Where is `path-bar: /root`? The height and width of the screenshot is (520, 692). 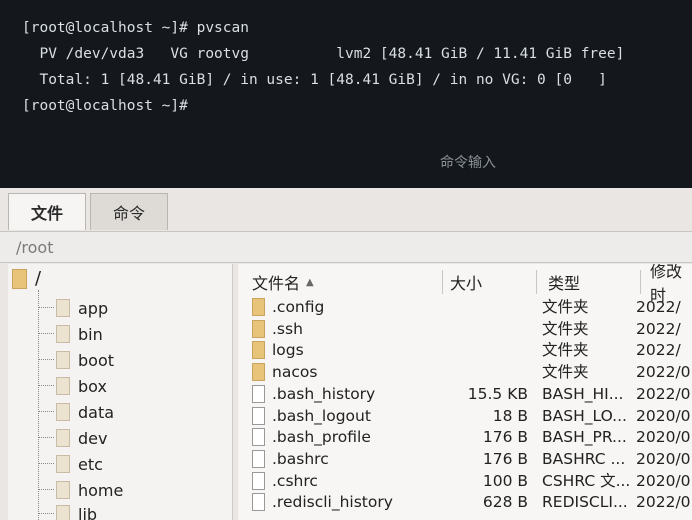
path-bar: /root is located at coordinates (346, 247).